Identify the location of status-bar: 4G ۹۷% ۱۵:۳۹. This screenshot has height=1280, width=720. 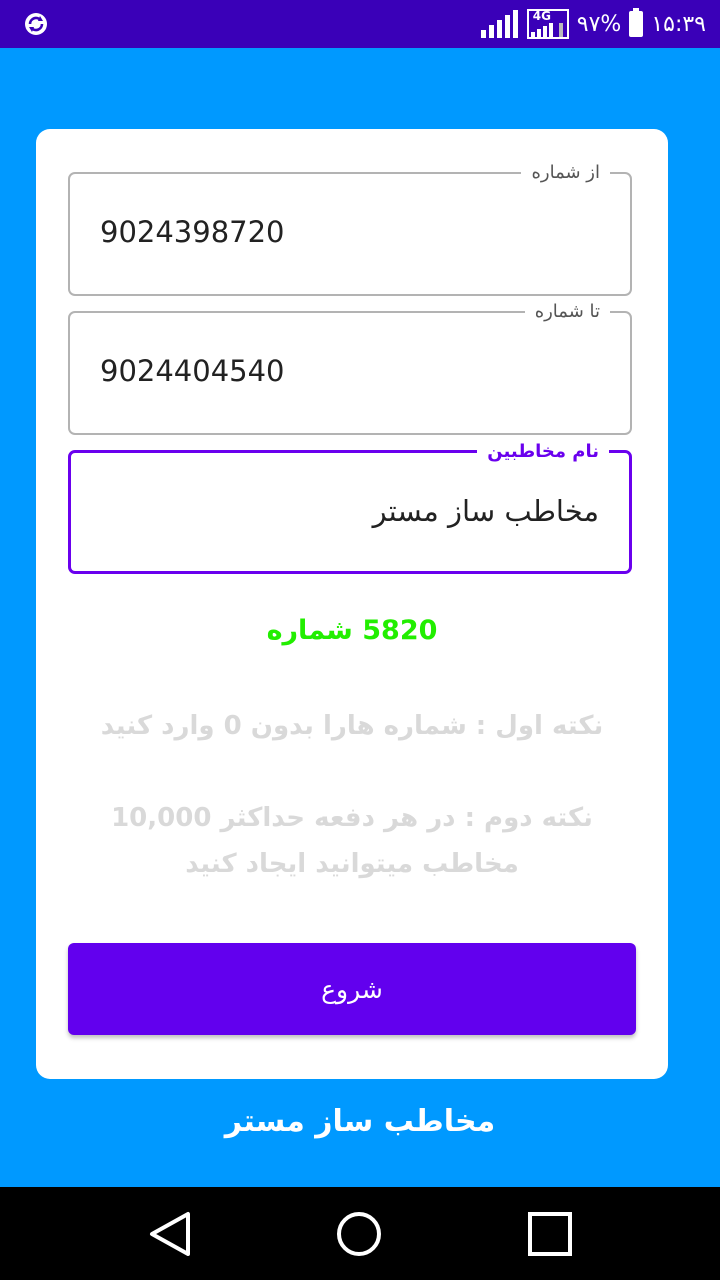
(360, 24).